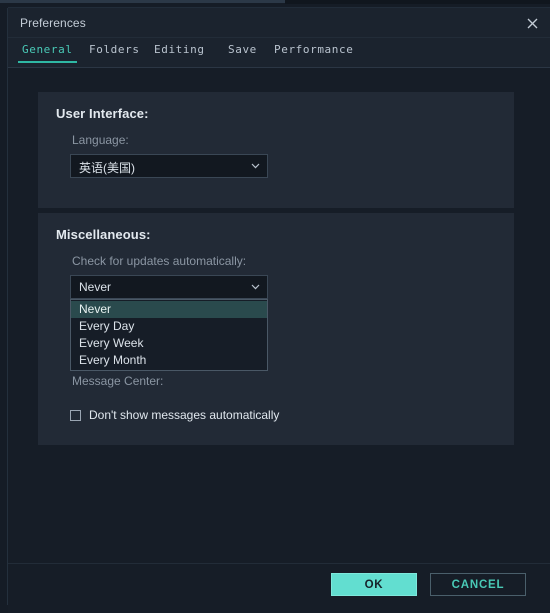  Describe the element at coordinates (179, 49) in the screenshot. I see `tab-editing-label: Editing` at that location.